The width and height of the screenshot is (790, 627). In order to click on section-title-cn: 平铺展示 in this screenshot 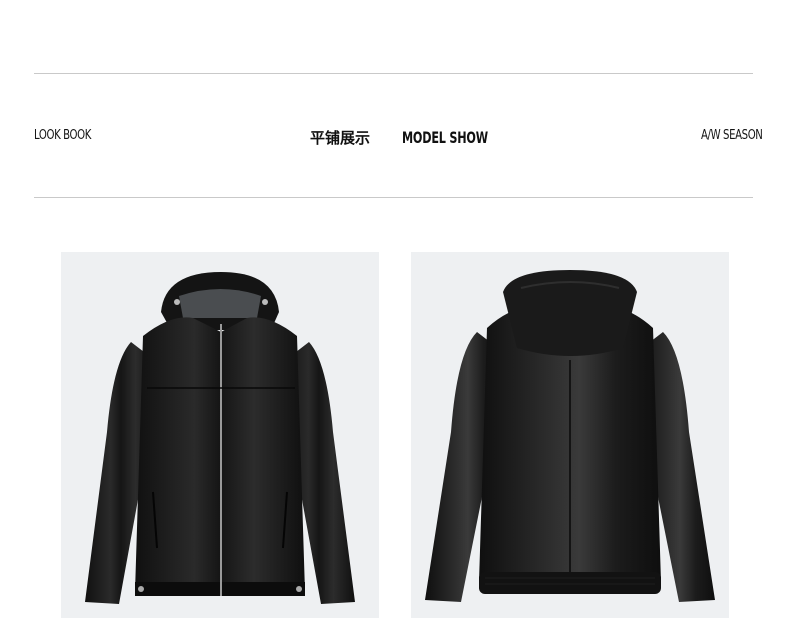, I will do `click(340, 137)`.